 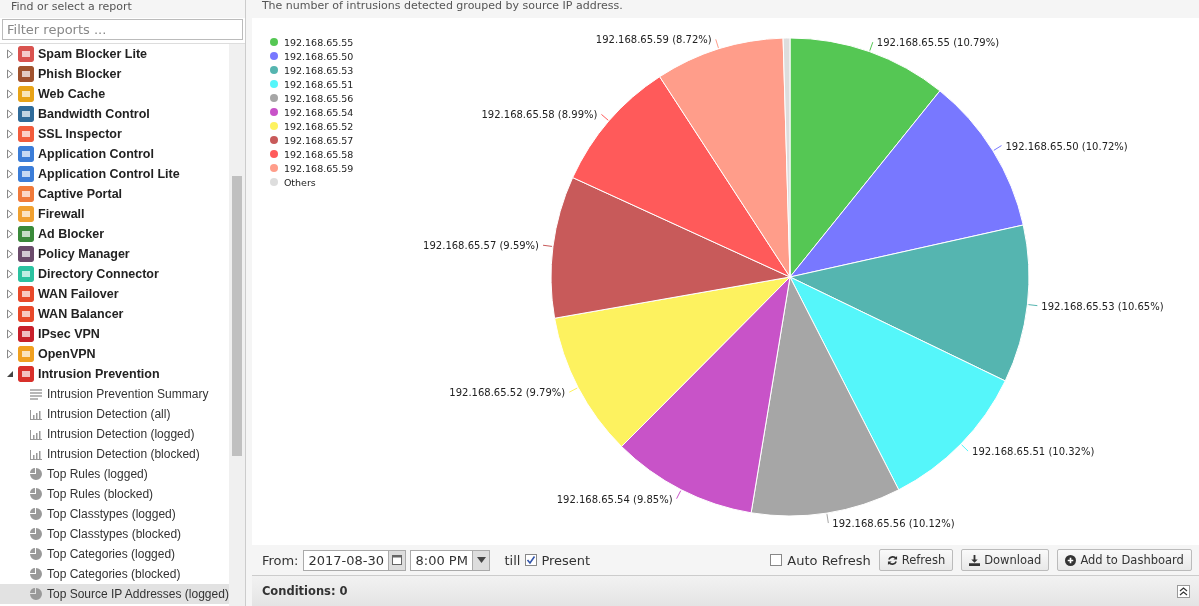 I want to click on tree-item: Directory Connector, so click(x=98, y=274).